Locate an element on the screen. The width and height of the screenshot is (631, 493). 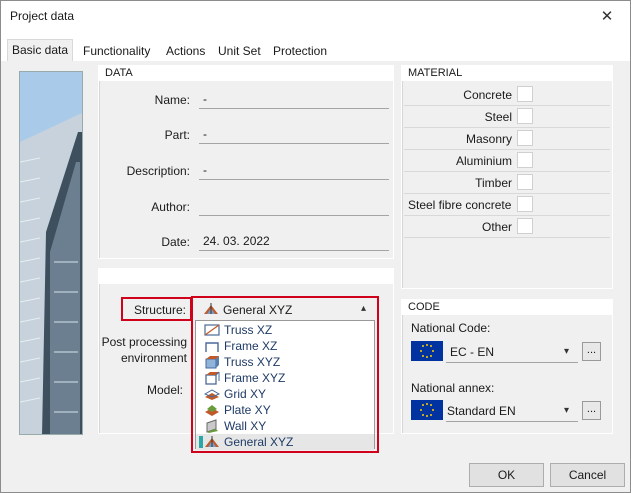
data-group-header: DATA is located at coordinates (246, 73).